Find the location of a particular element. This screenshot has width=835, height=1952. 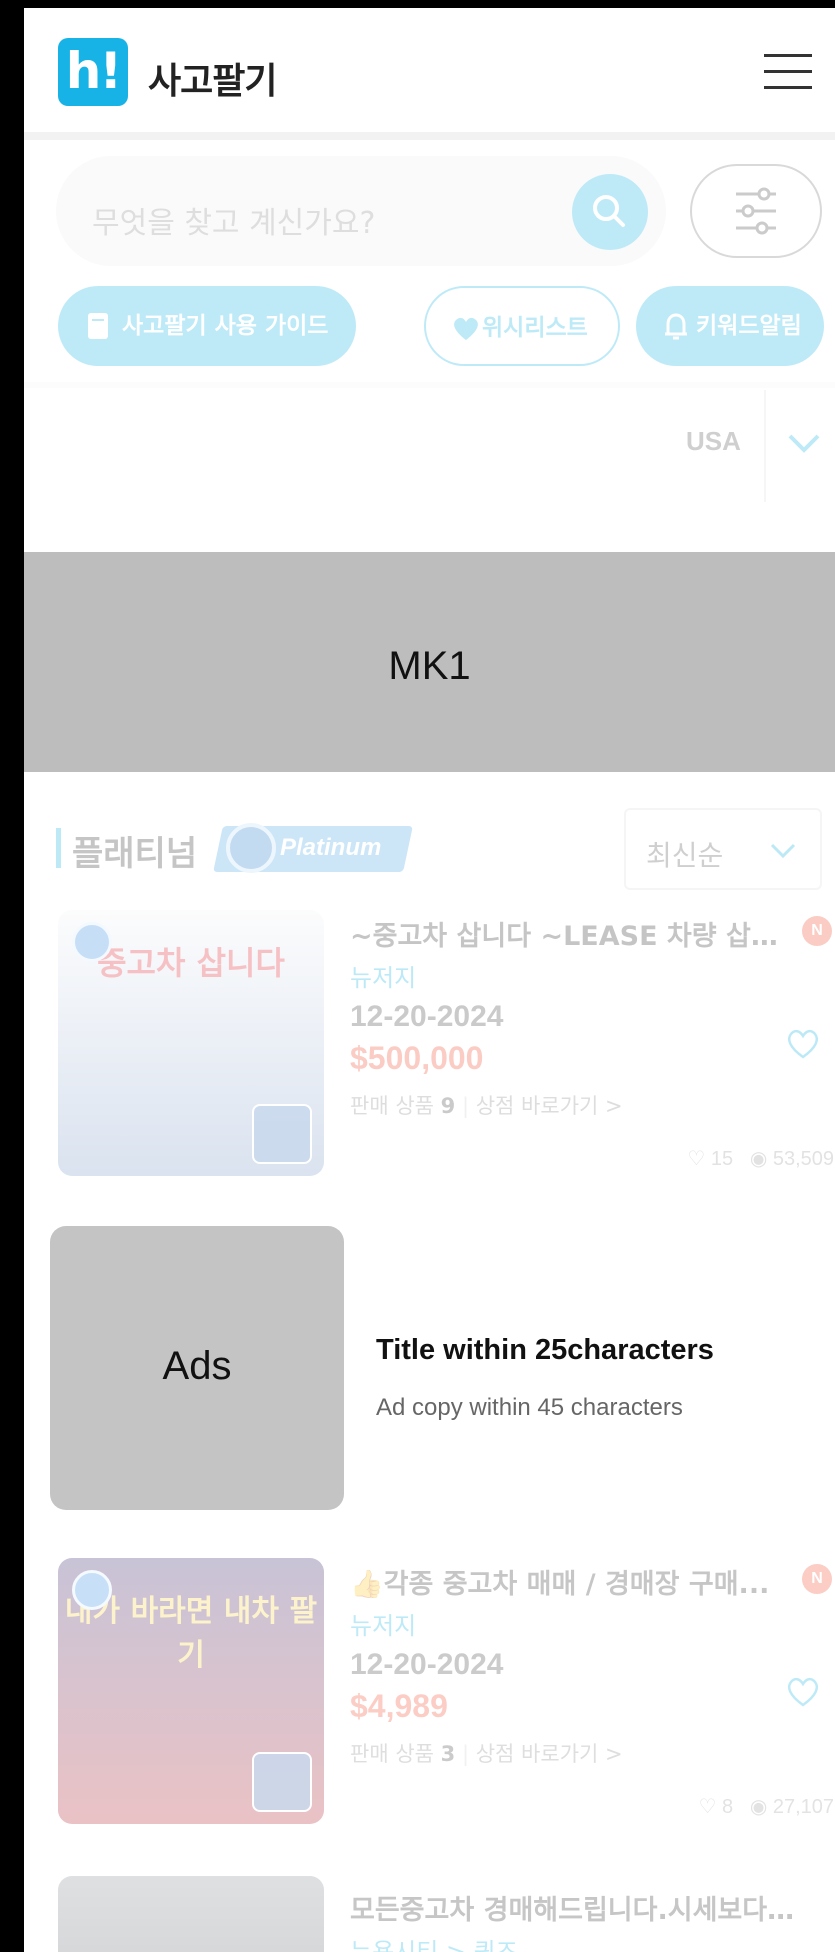

guide-chip: 사고팔기 사용 가이드 is located at coordinates (207, 326).